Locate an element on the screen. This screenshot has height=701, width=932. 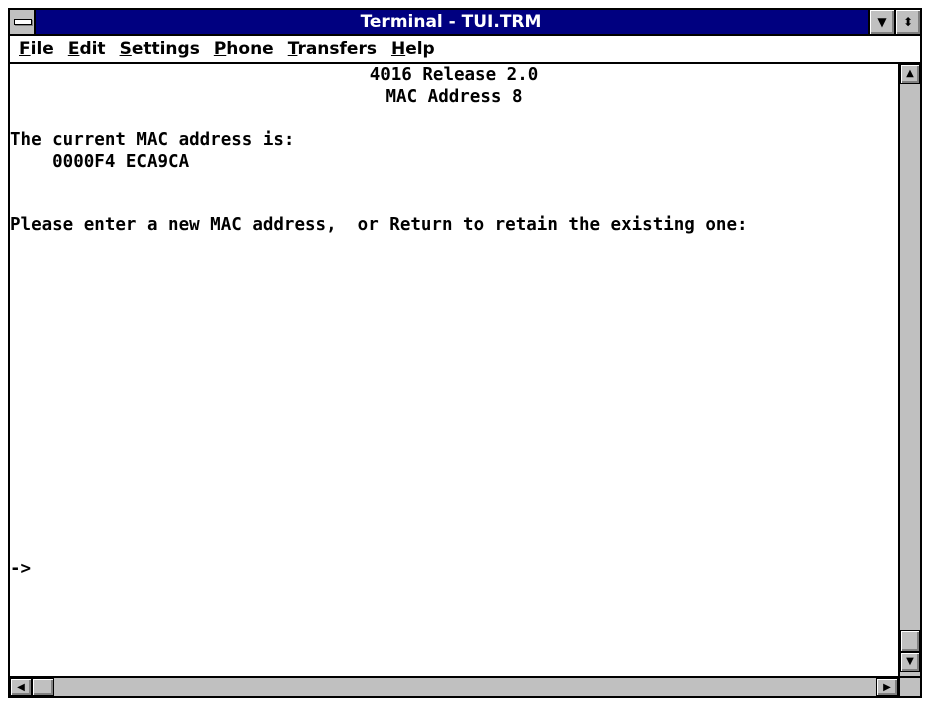
menu-transfers: Transfers is located at coordinates (332, 49).